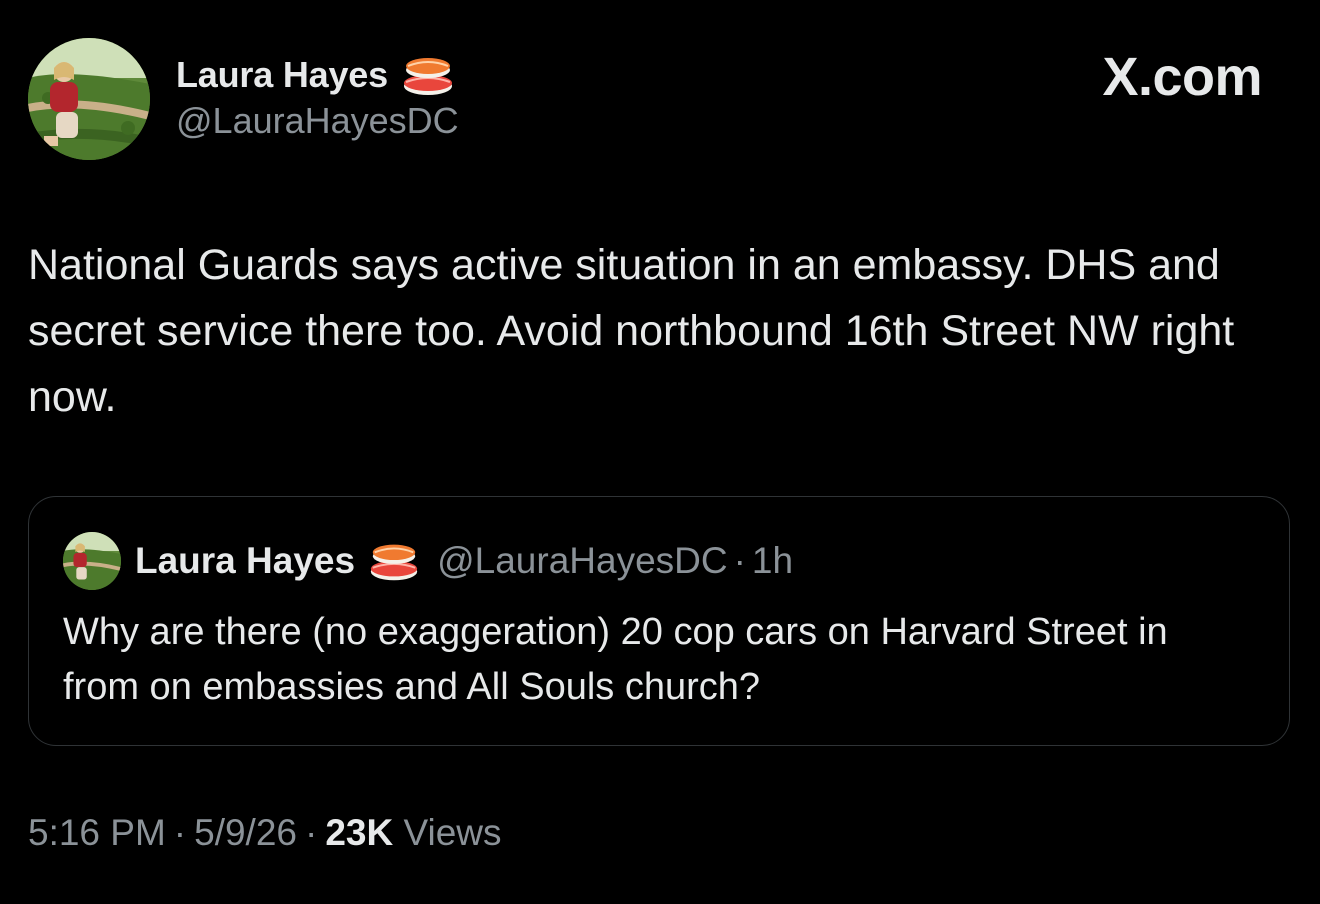  What do you see at coordinates (1182, 77) in the screenshot?
I see `brand-logo: X.com` at bounding box center [1182, 77].